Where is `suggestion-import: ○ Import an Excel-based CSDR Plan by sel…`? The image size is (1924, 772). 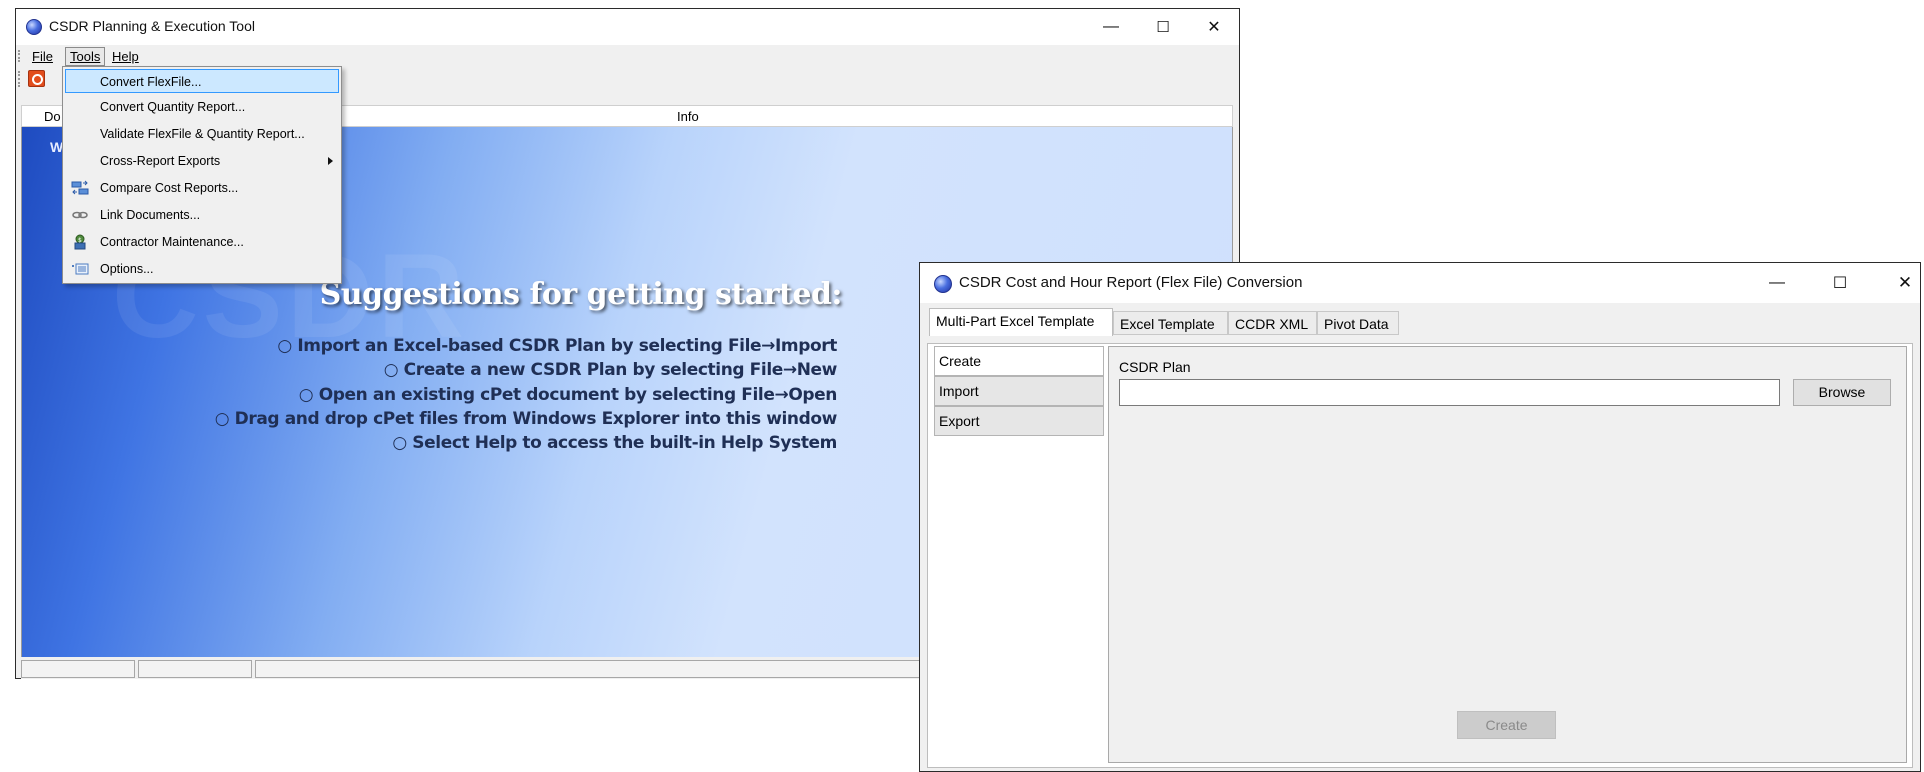
suggestion-import: ○ Import an Excel-based CSDR Plan by sel… is located at coordinates (557, 346).